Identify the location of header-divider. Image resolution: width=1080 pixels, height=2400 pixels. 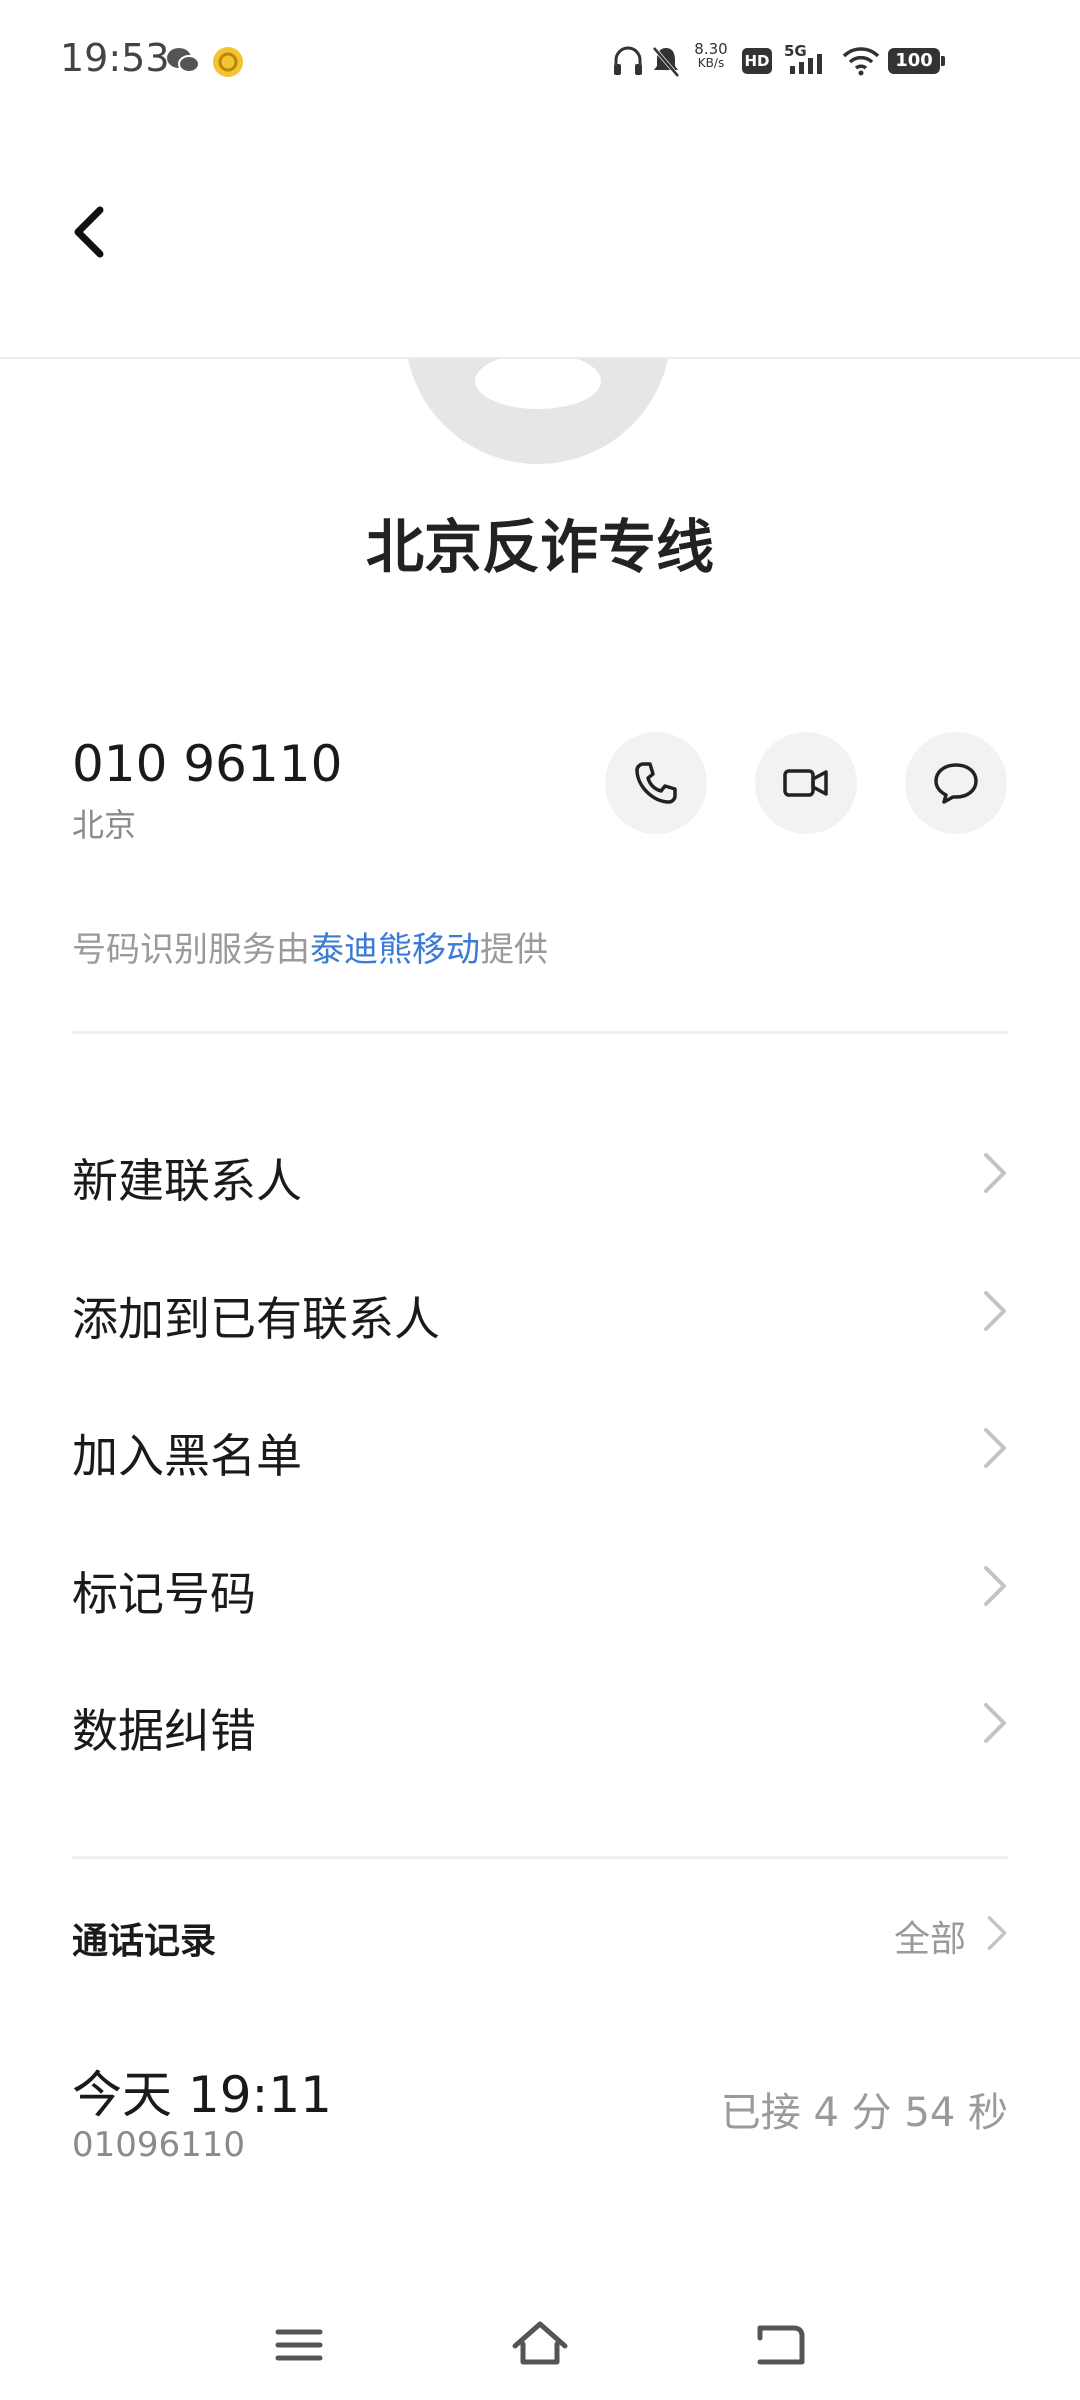
(540, 358).